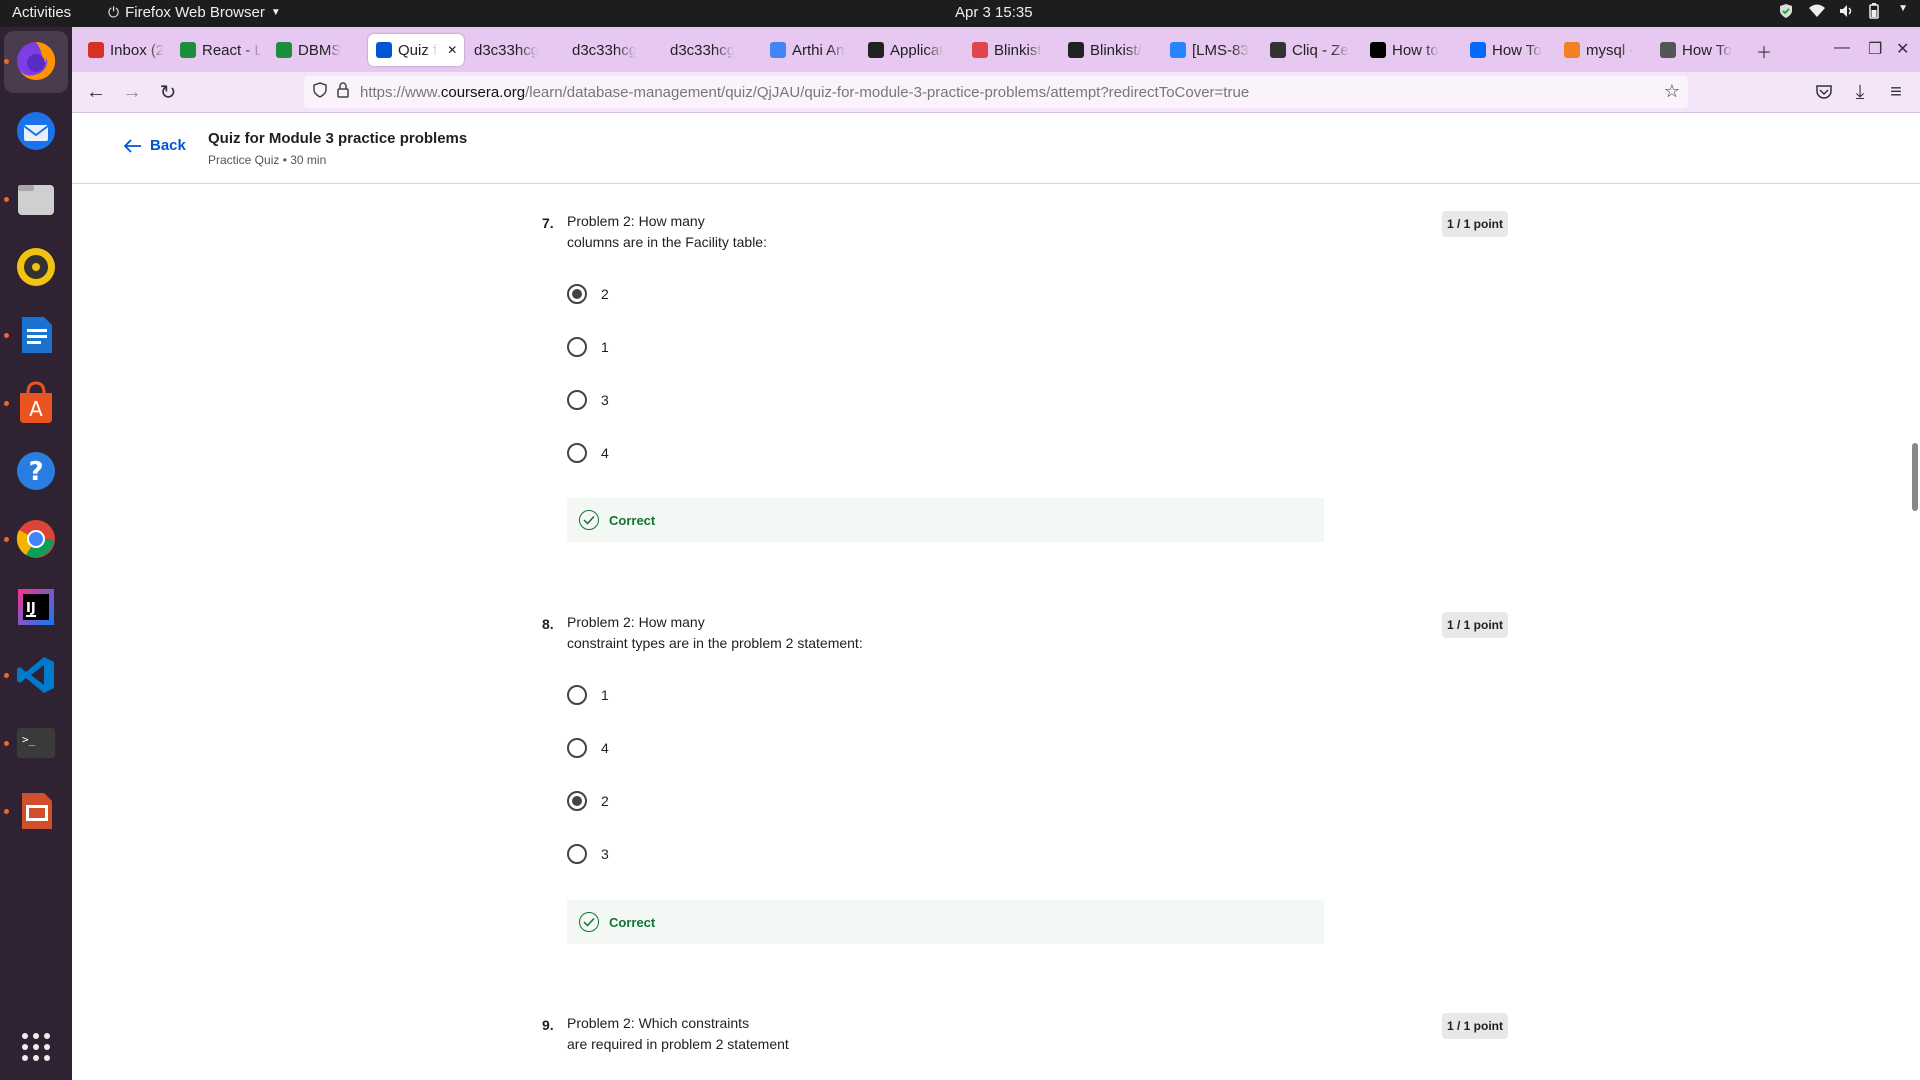 The height and width of the screenshot is (1080, 1920). What do you see at coordinates (1116, 50) in the screenshot?
I see `tab-label: Blinkist/` at bounding box center [1116, 50].